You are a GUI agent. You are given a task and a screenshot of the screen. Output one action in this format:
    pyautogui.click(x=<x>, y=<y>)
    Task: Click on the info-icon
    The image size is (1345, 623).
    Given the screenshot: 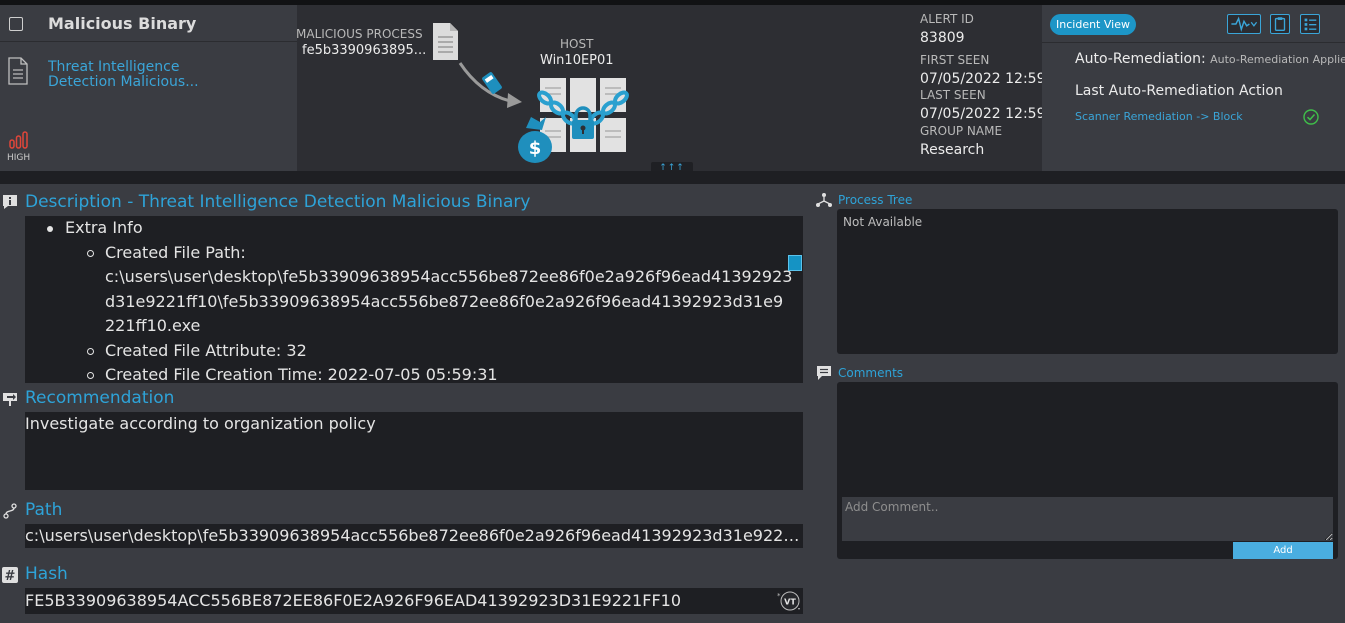 What is the action you would take?
    pyautogui.click(x=10, y=202)
    